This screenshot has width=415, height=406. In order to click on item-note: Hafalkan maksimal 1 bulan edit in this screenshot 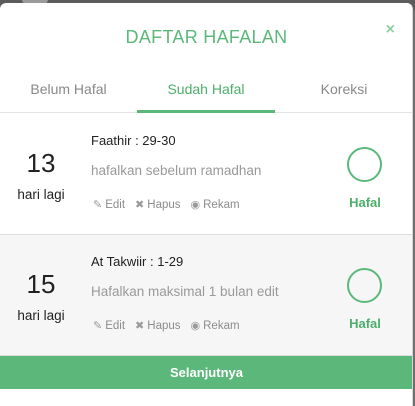, I will do `click(185, 291)`.